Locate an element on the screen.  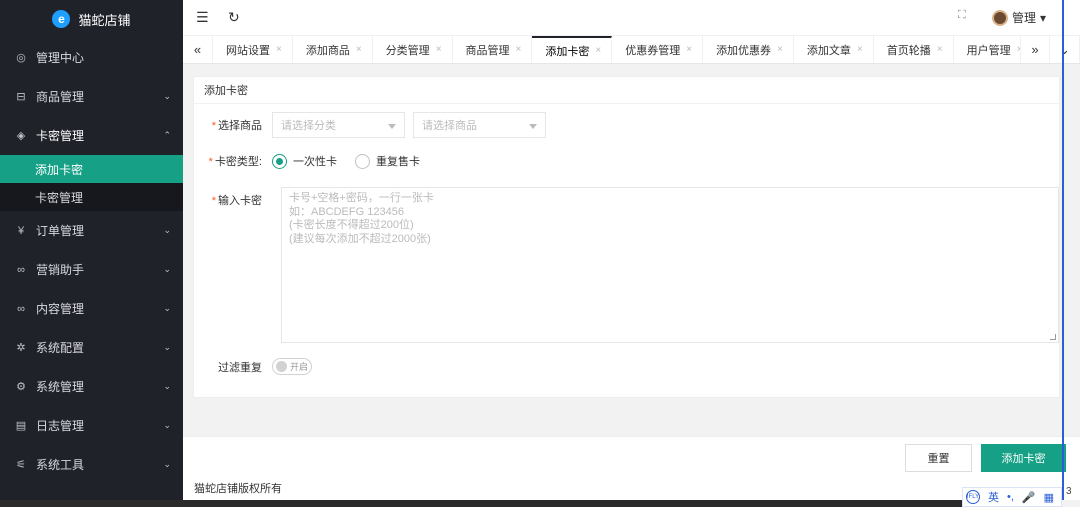
user-menu: 管理 ▾ is located at coordinates (1018, 17).